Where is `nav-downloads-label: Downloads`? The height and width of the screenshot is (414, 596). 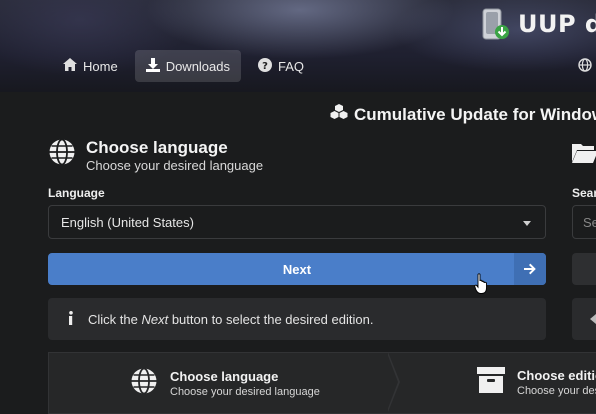
nav-downloads-label: Downloads is located at coordinates (198, 66).